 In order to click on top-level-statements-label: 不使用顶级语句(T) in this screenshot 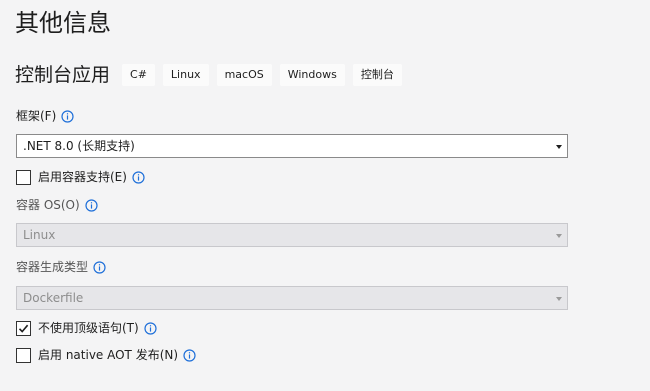, I will do `click(88, 328)`.